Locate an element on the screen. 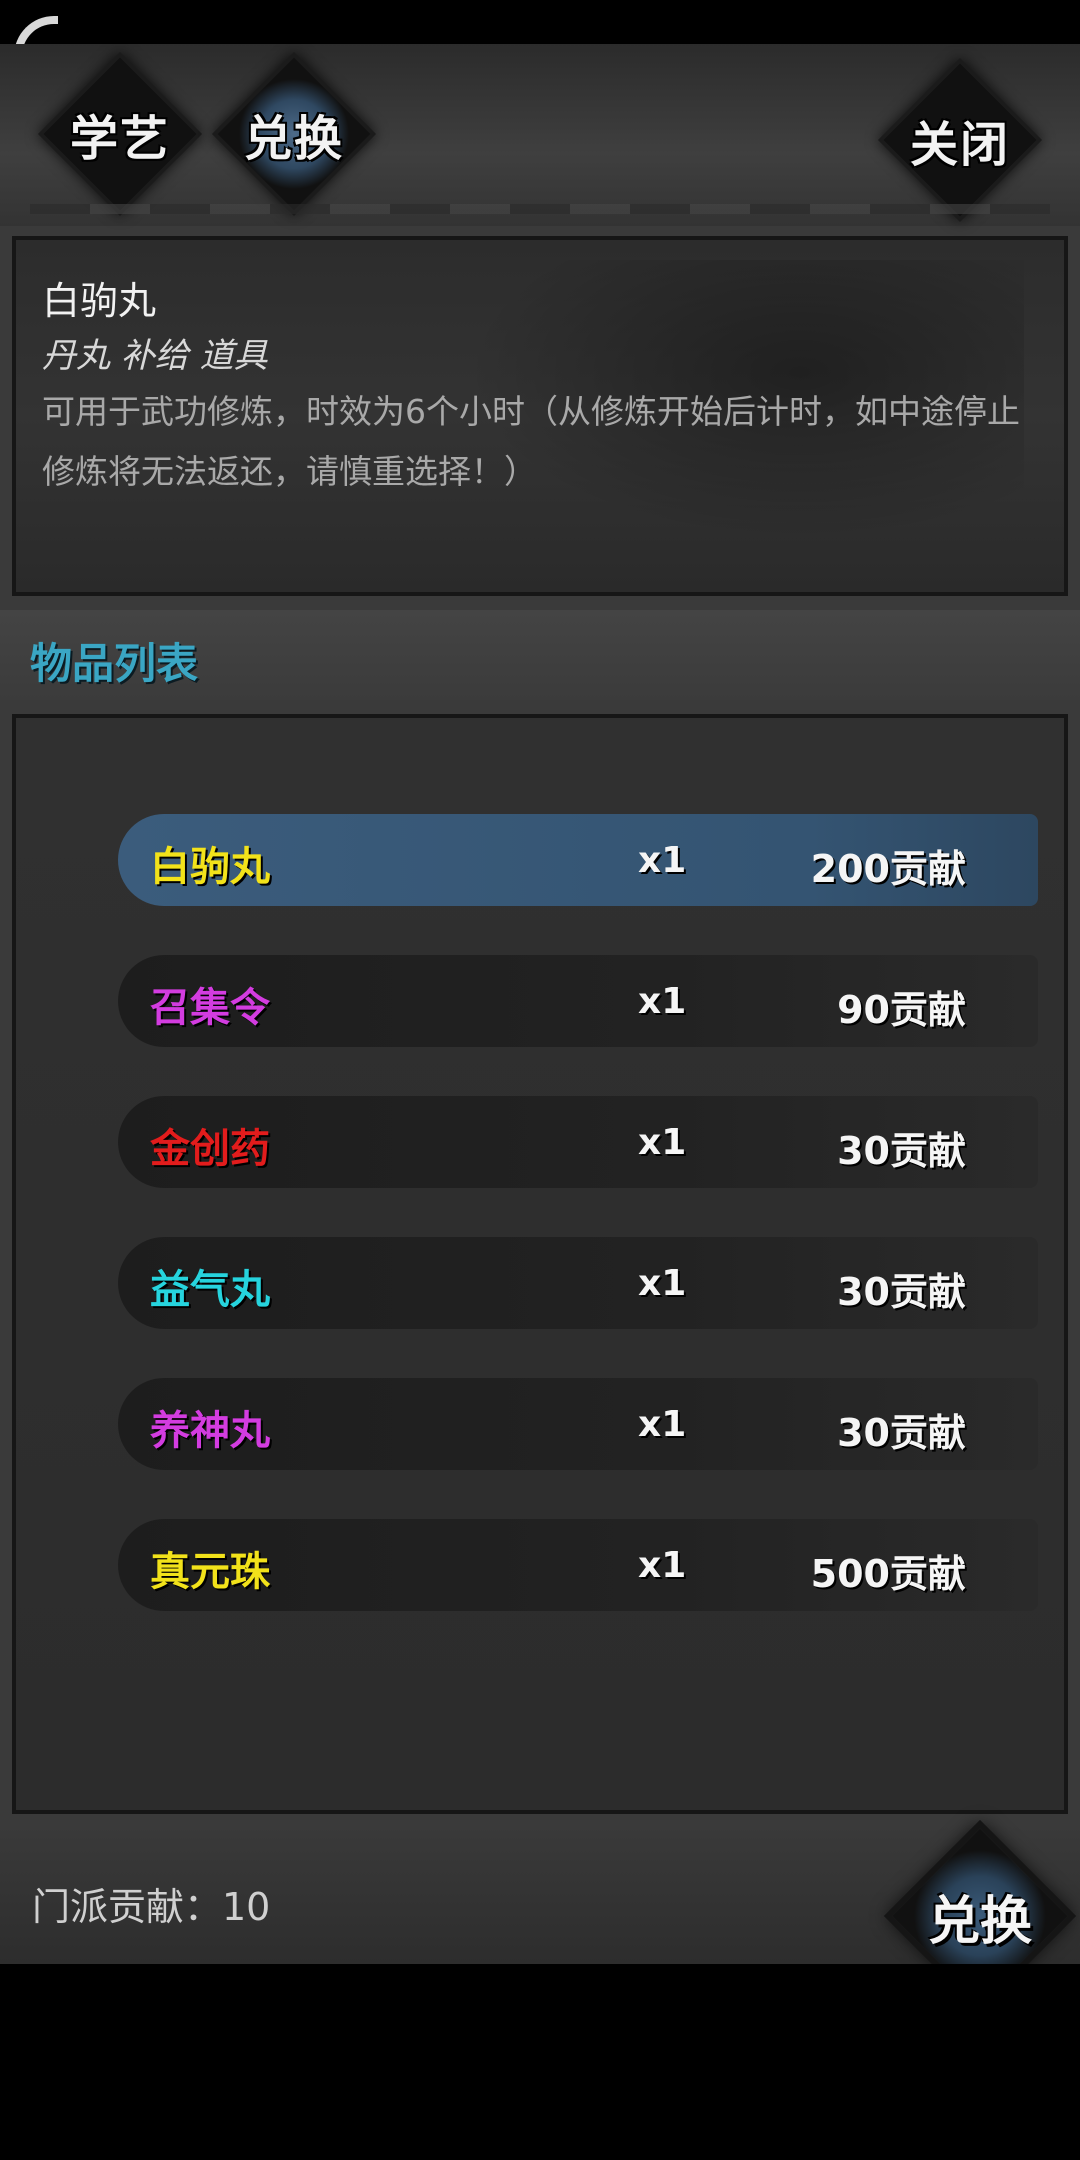 This screenshot has width=1080, height=2160. list-item: 金创药 x1 30贡献 is located at coordinates (578, 1142).